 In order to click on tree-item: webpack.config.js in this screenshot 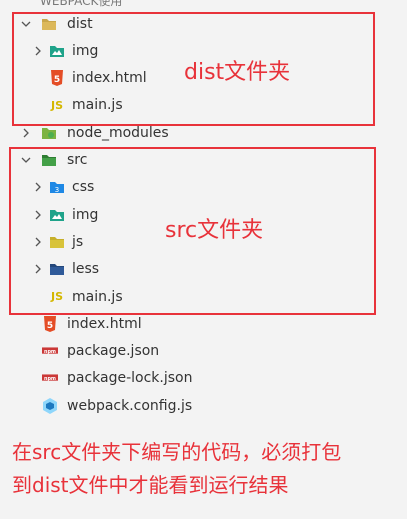, I will do `click(203, 405)`.